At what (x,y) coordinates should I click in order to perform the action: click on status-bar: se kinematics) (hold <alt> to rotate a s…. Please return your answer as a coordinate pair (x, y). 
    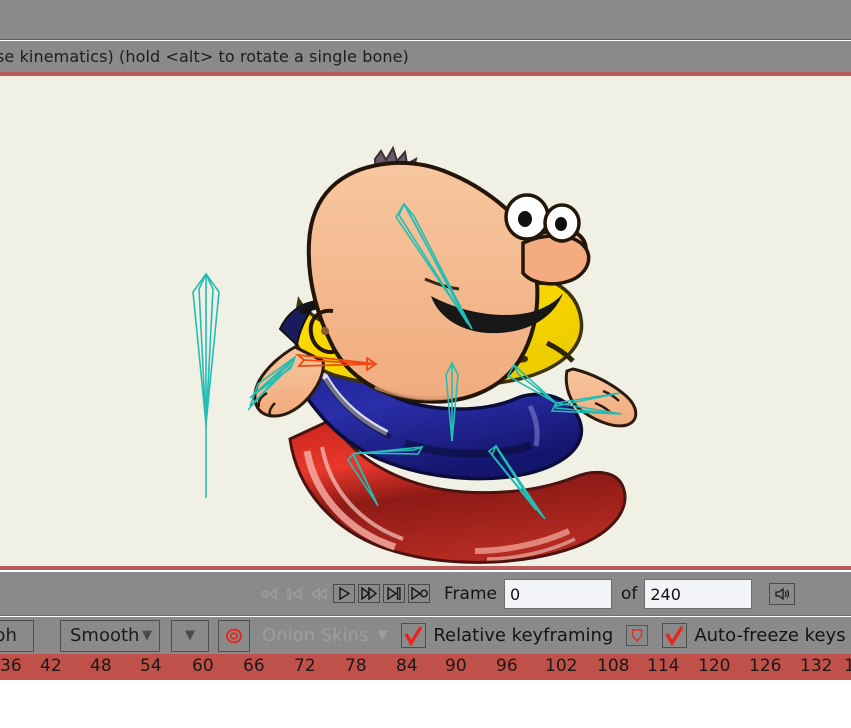
    Looking at the image, I should click on (425, 56).